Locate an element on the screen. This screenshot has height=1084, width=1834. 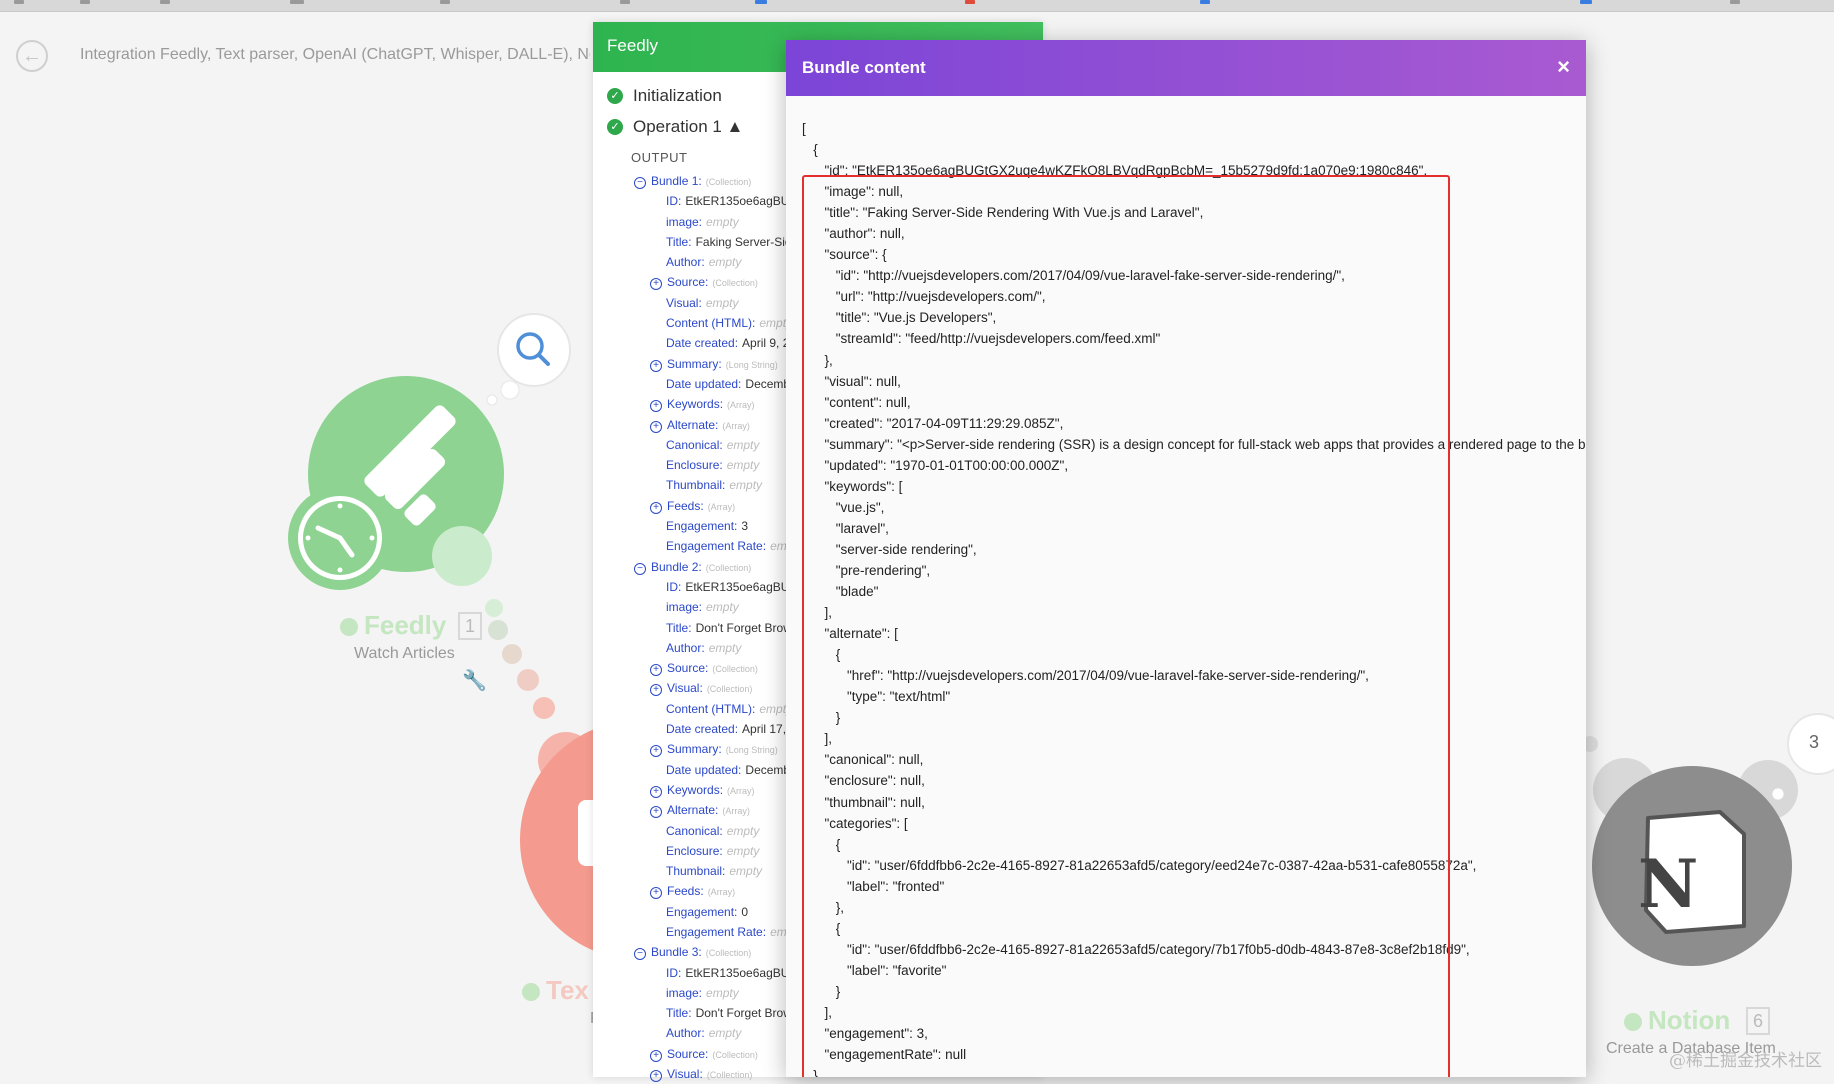
tree-key: Bundle 2: is located at coordinates (676, 566).